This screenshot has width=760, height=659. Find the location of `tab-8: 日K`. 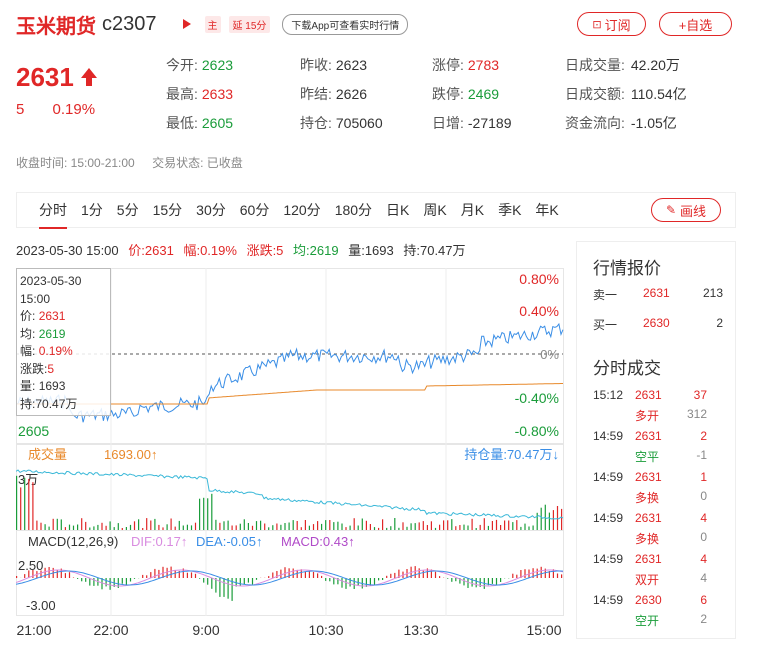

tab-8: 日K is located at coordinates (397, 210).